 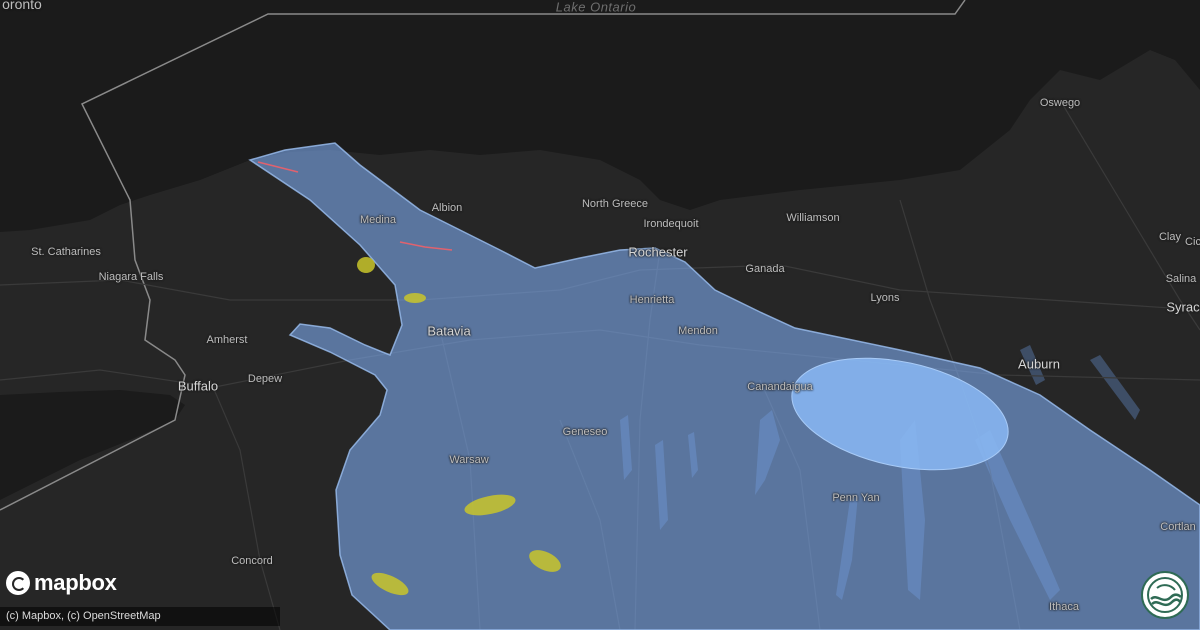 I want to click on place-label-mendon: Mendon, so click(x=698, y=331).